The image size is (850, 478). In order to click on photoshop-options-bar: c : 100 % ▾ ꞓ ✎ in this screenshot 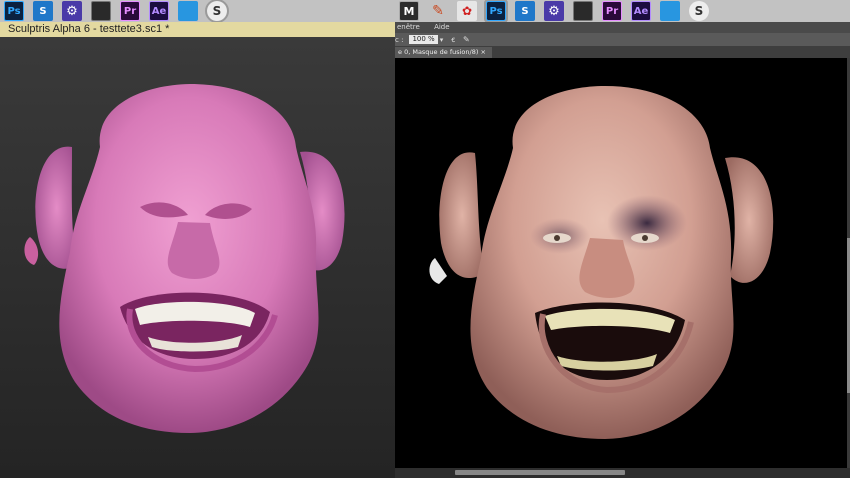, I will do `click(622, 39)`.